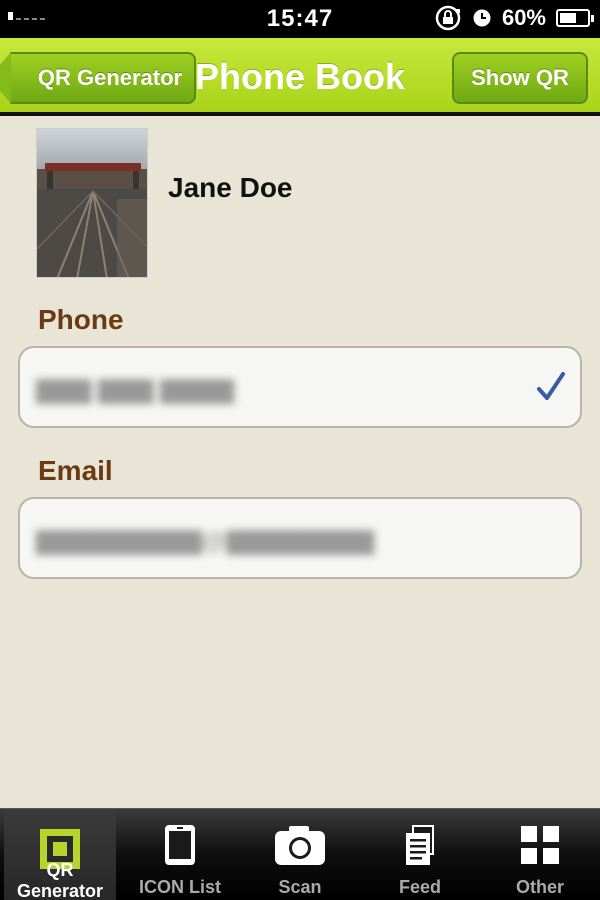 The height and width of the screenshot is (900, 600). What do you see at coordinates (26, 16) in the screenshot?
I see `signal-icon` at bounding box center [26, 16].